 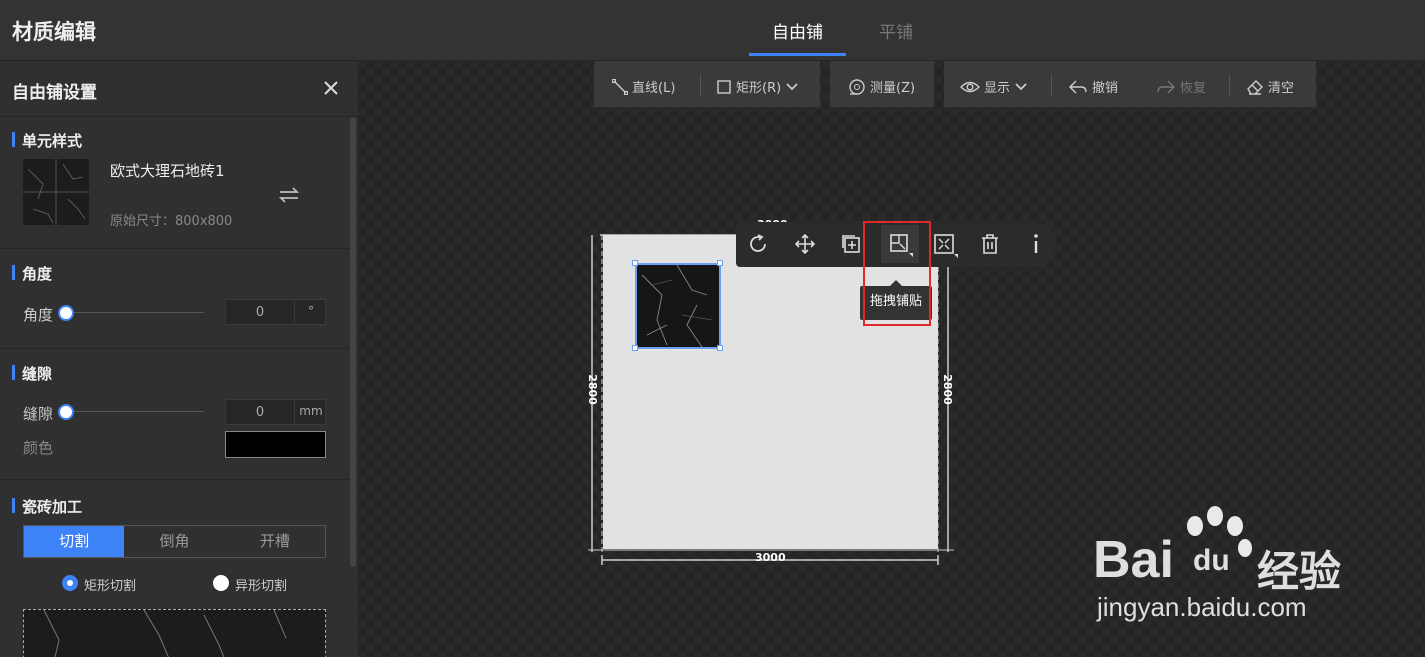 What do you see at coordinates (310, 412) in the screenshot?
I see `gap-unit: mm` at bounding box center [310, 412].